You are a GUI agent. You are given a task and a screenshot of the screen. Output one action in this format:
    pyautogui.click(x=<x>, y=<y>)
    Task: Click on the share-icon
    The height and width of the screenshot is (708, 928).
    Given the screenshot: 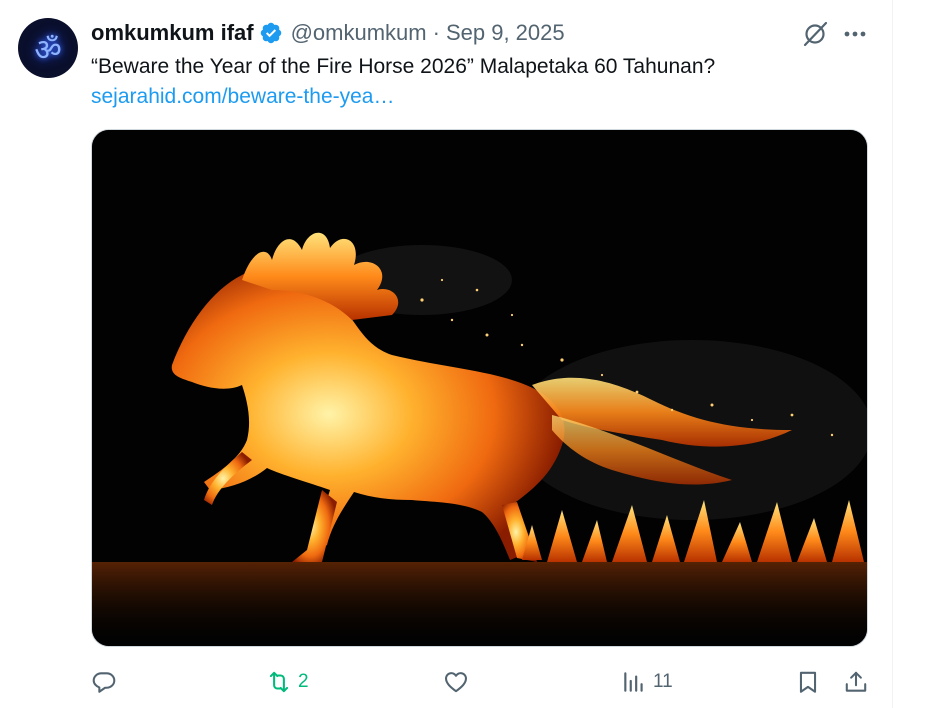 What is the action you would take?
    pyautogui.click(x=856, y=681)
    